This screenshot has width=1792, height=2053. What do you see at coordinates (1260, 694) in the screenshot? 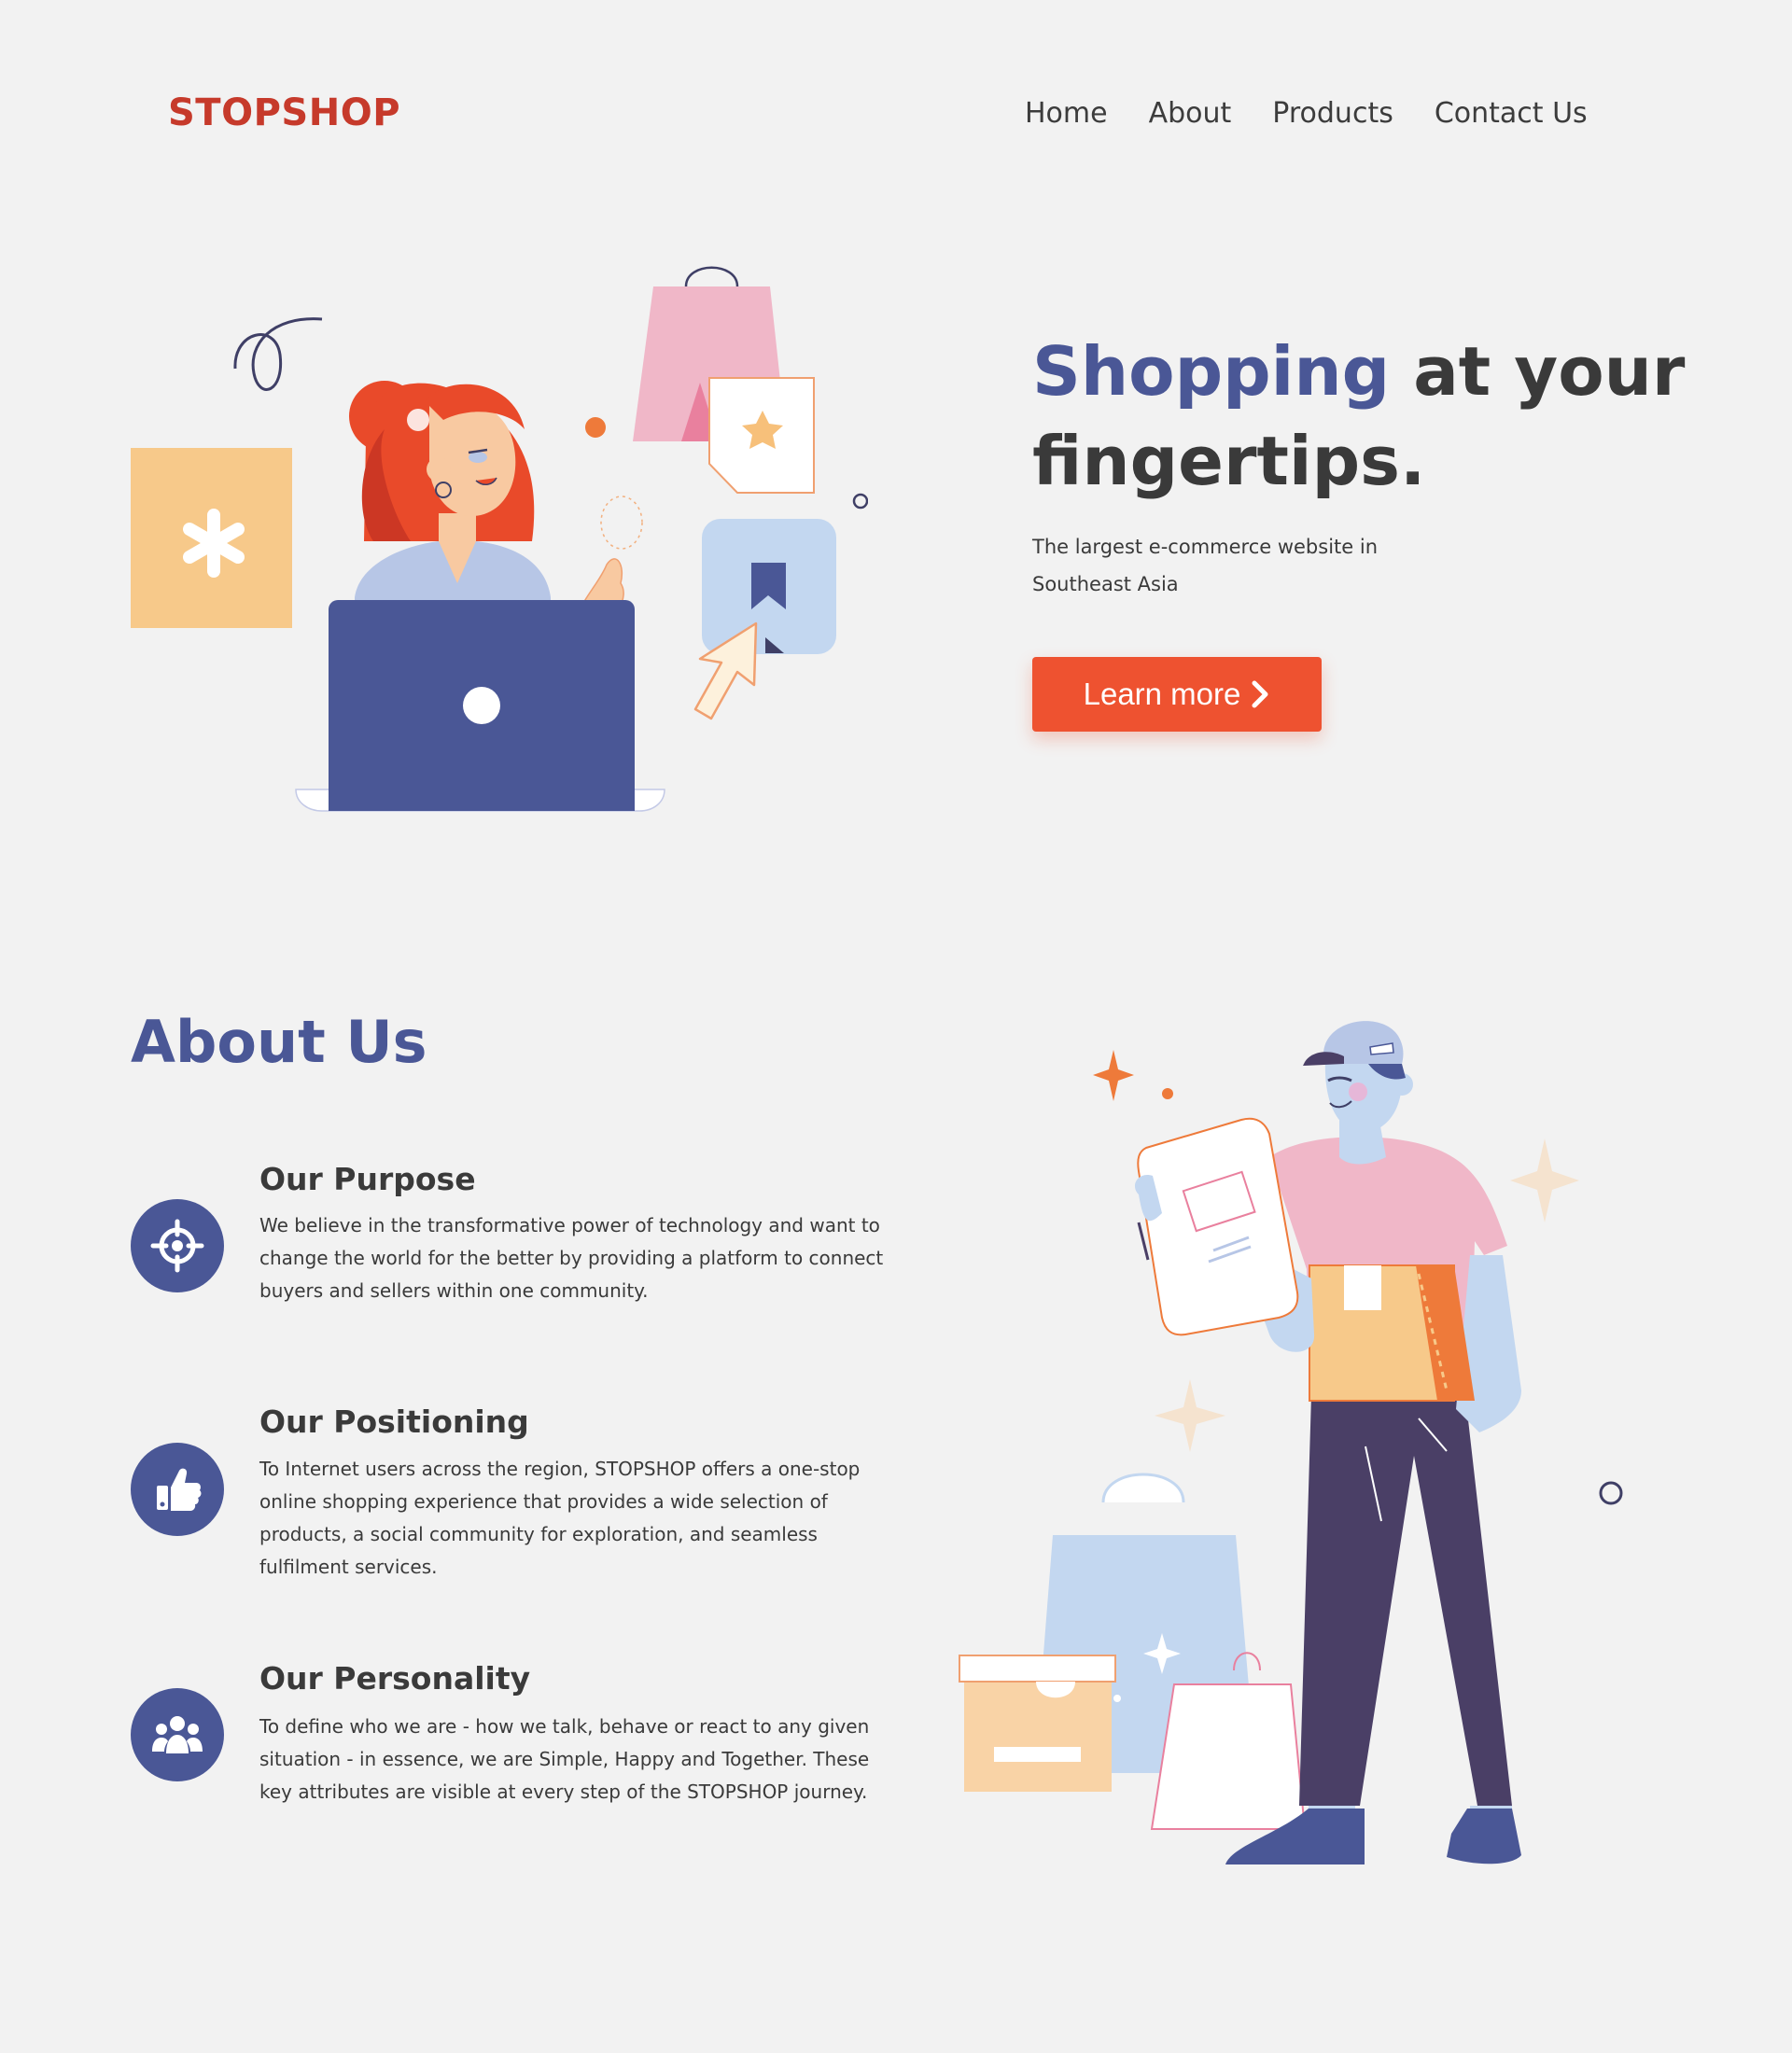
I see `chevron-right-icon` at bounding box center [1260, 694].